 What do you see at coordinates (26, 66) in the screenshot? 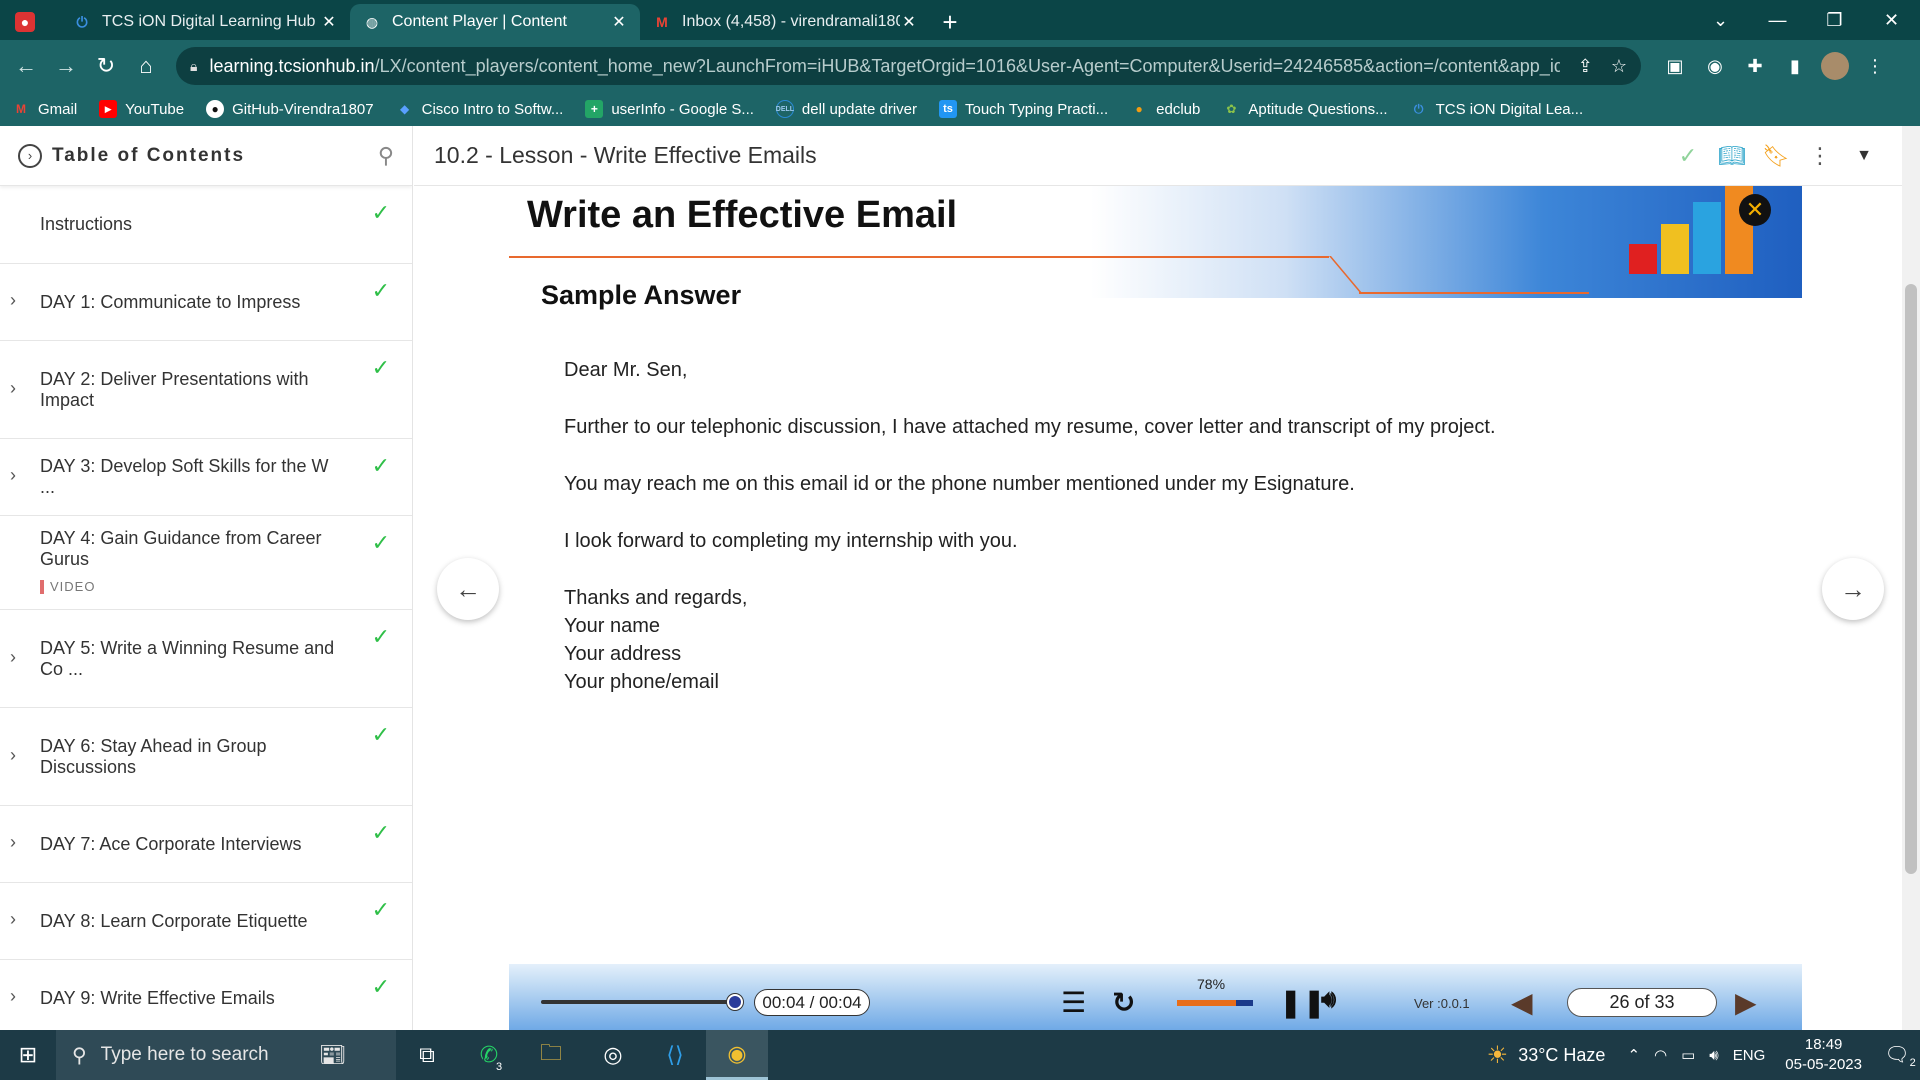
I see `back-button: ←` at bounding box center [26, 66].